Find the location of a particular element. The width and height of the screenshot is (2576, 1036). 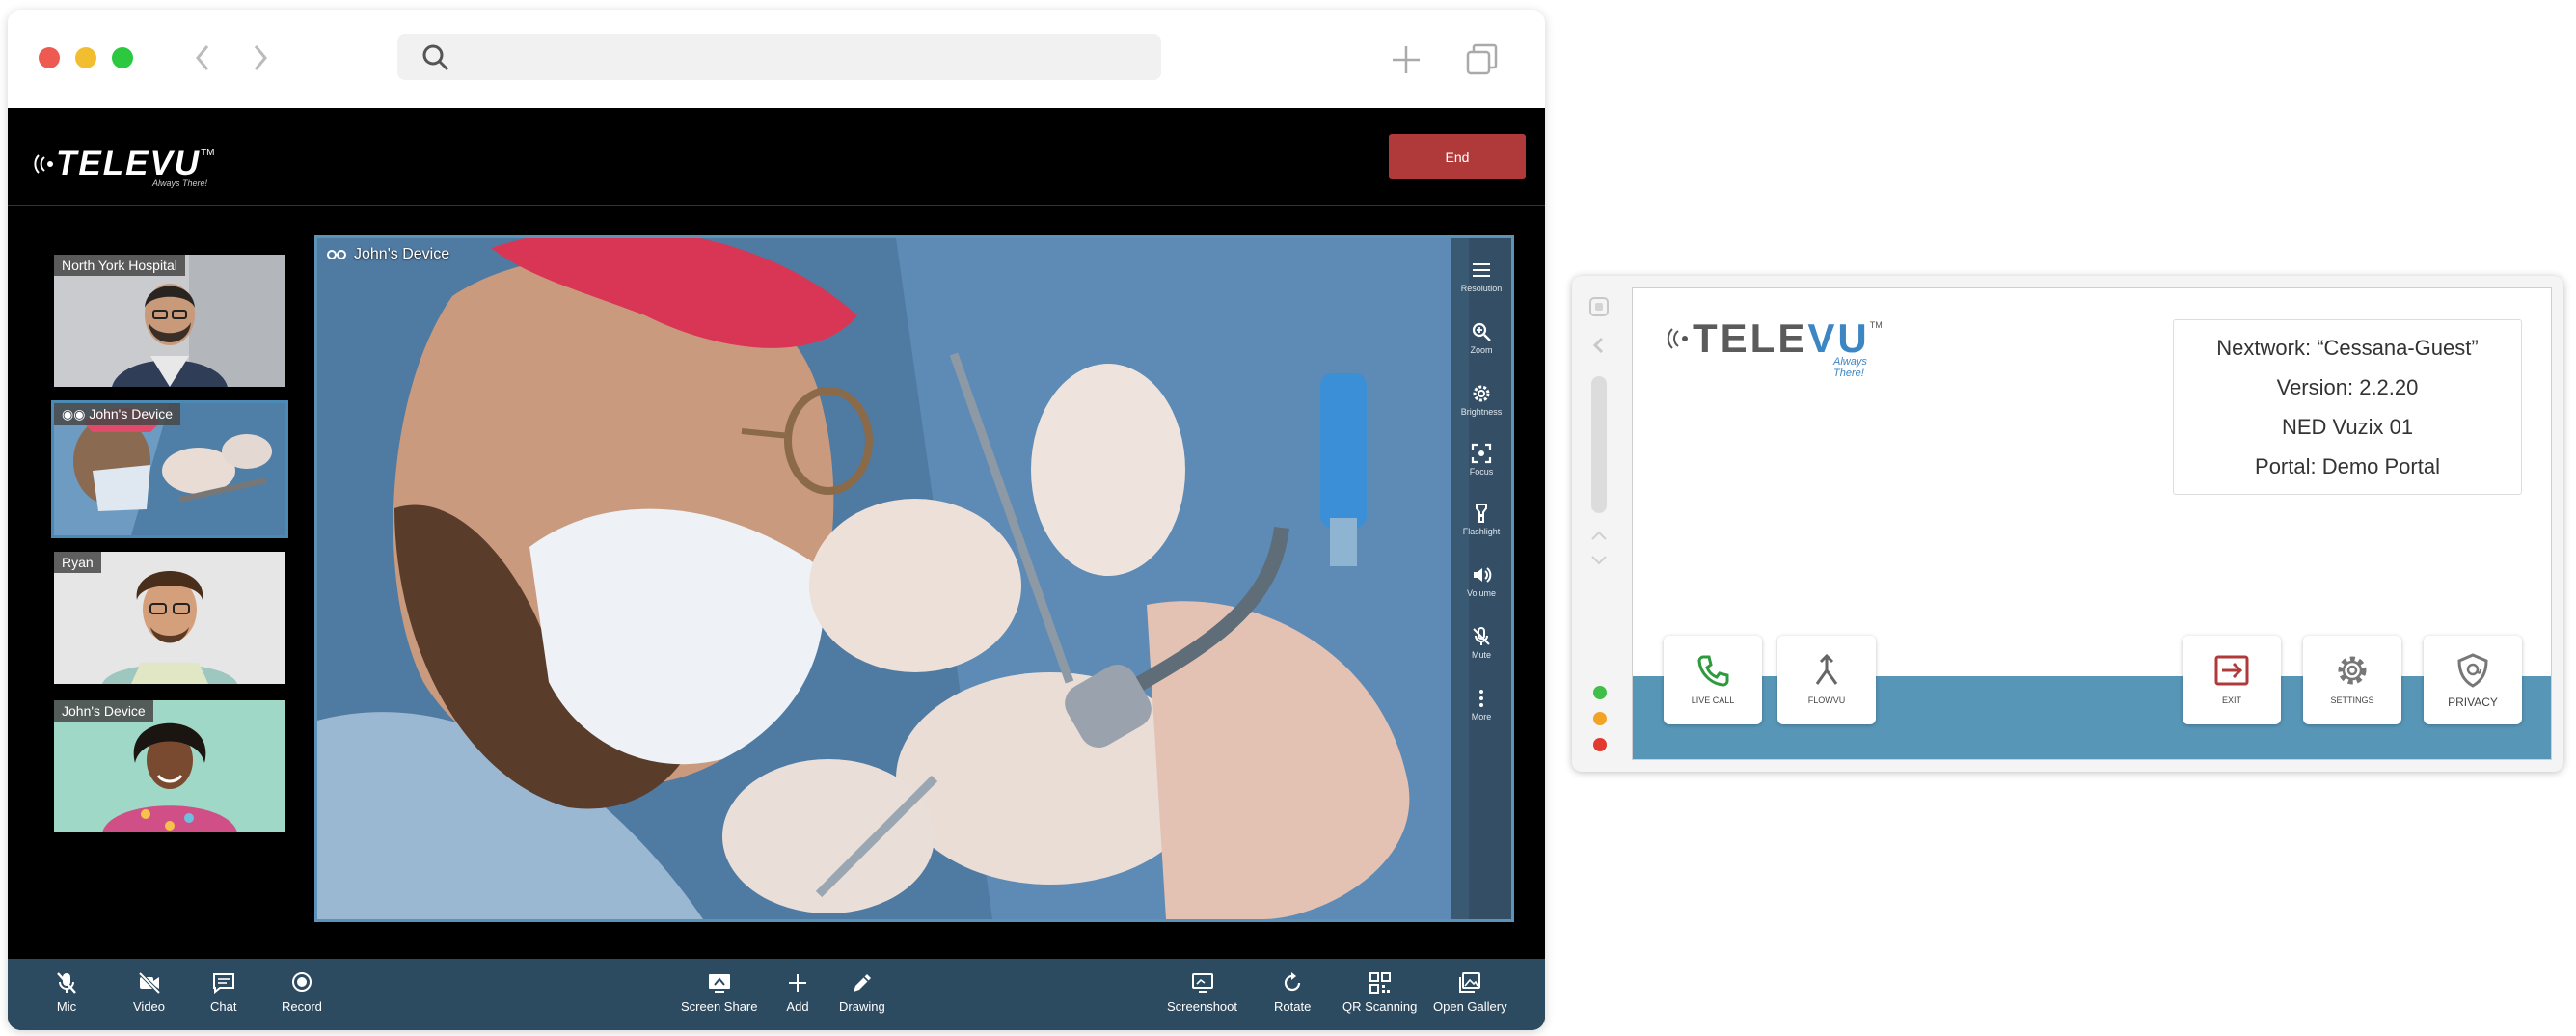

focus-frame-icon is located at coordinates (1481, 453).